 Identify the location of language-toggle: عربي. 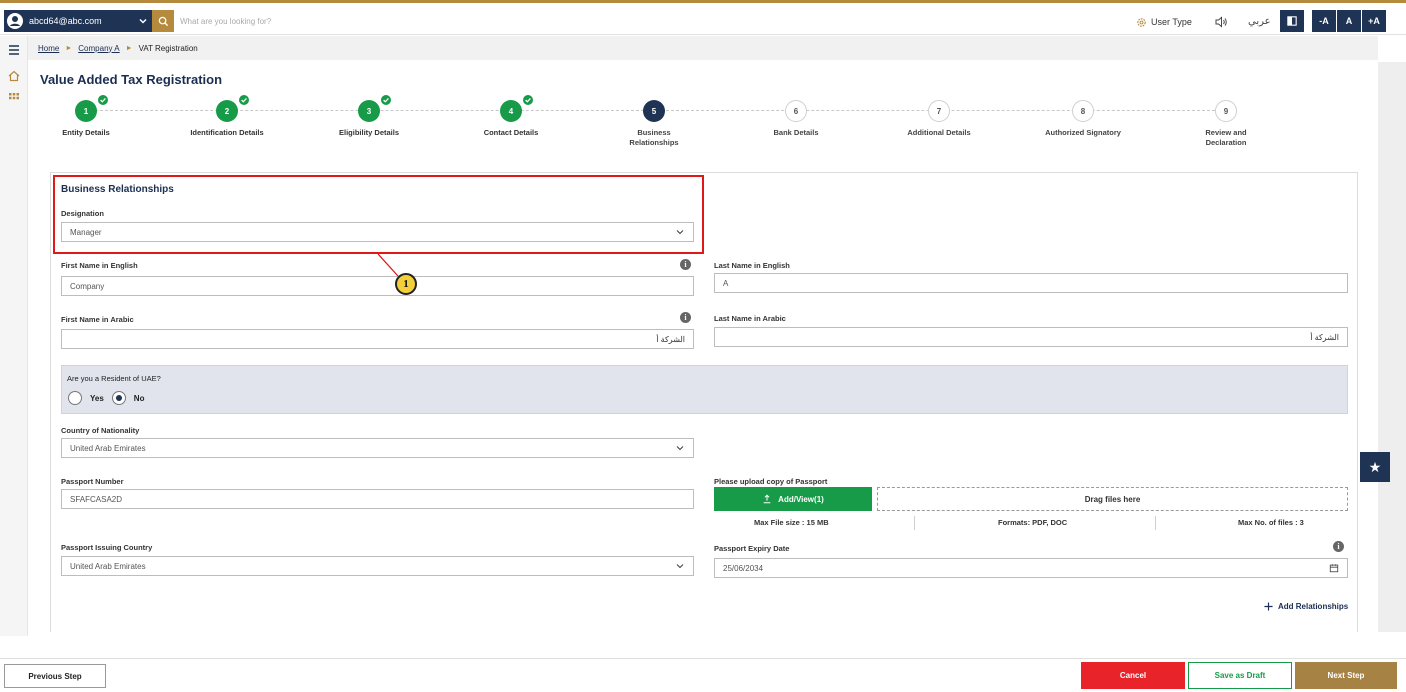
(1259, 21).